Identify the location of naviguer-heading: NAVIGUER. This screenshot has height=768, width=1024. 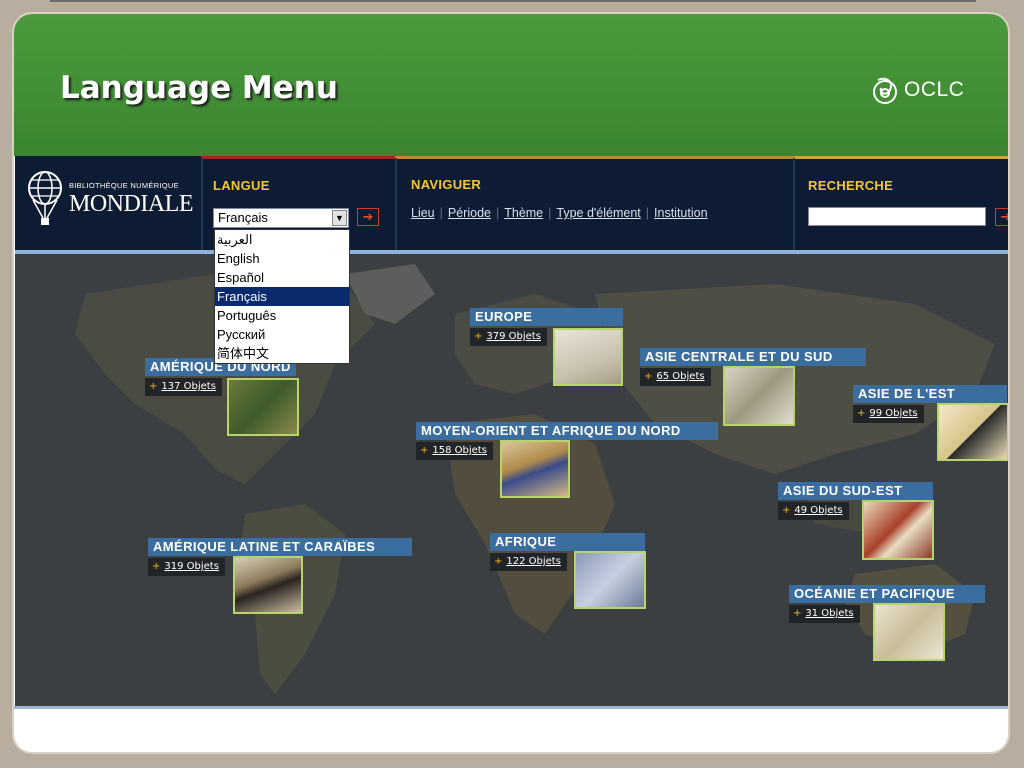
(446, 184).